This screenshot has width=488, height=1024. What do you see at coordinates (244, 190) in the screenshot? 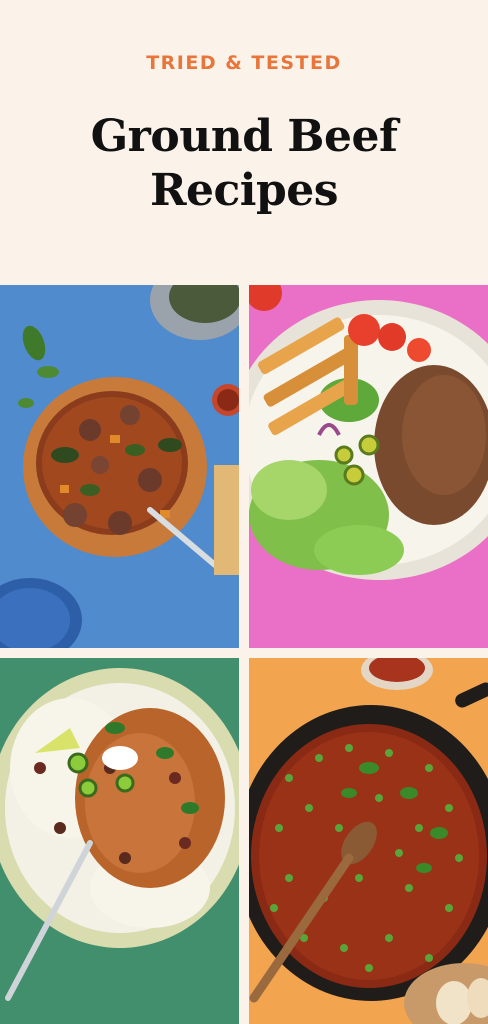
I see `title-line-2: Recipes` at bounding box center [244, 190].